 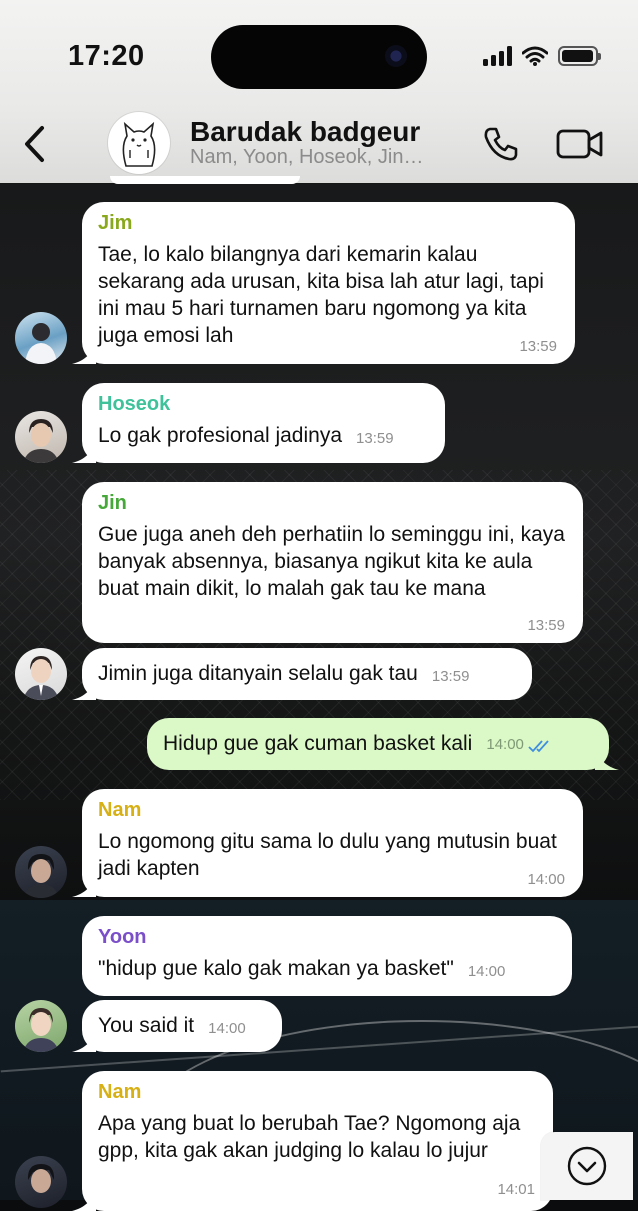 What do you see at coordinates (115, 223) in the screenshot?
I see `sender-name: Jim` at bounding box center [115, 223].